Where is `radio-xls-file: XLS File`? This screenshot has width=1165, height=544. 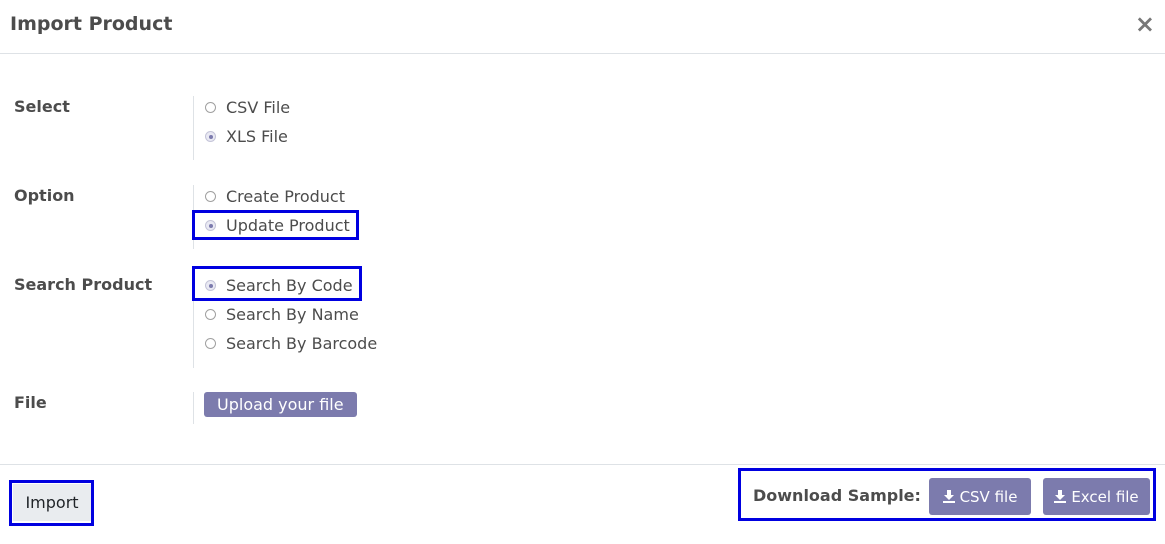
radio-xls-file: XLS File is located at coordinates (246, 136).